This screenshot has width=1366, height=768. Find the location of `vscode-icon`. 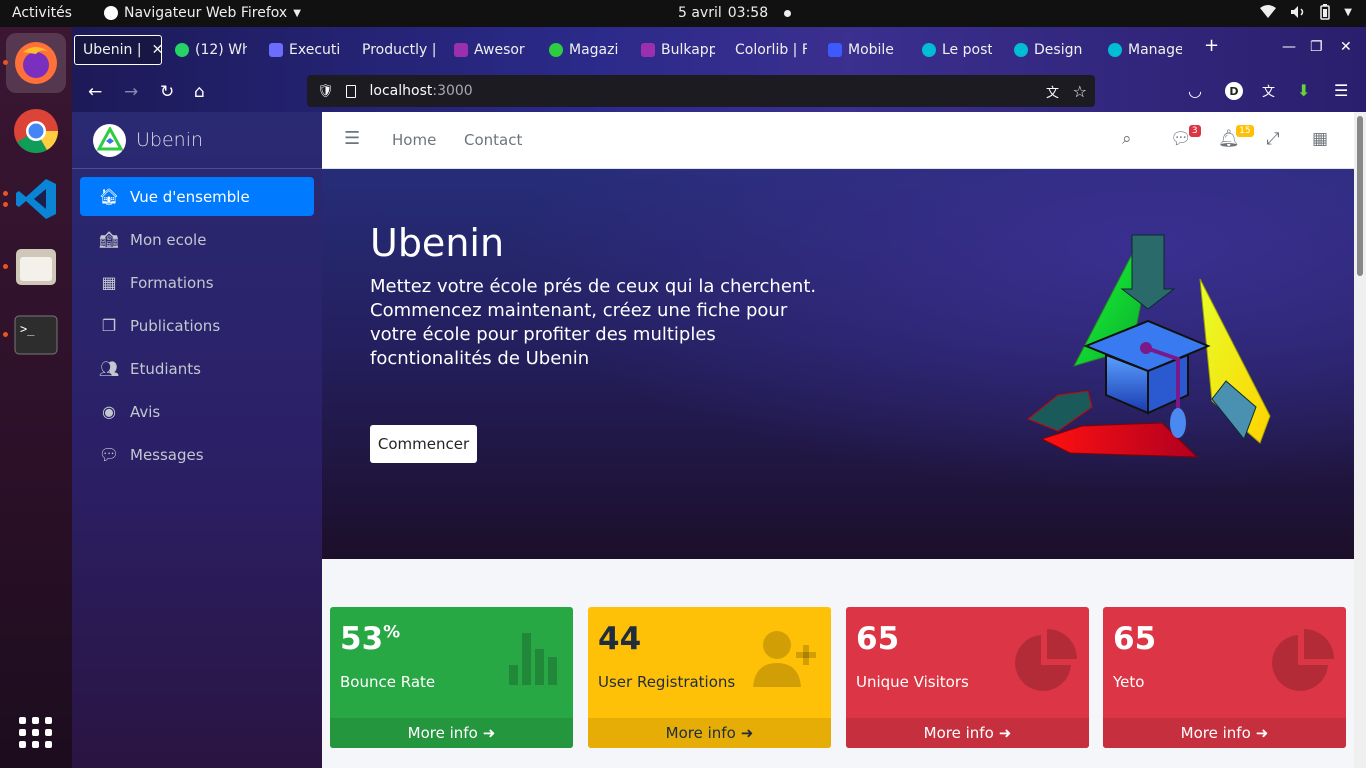

vscode-icon is located at coordinates (36, 199).